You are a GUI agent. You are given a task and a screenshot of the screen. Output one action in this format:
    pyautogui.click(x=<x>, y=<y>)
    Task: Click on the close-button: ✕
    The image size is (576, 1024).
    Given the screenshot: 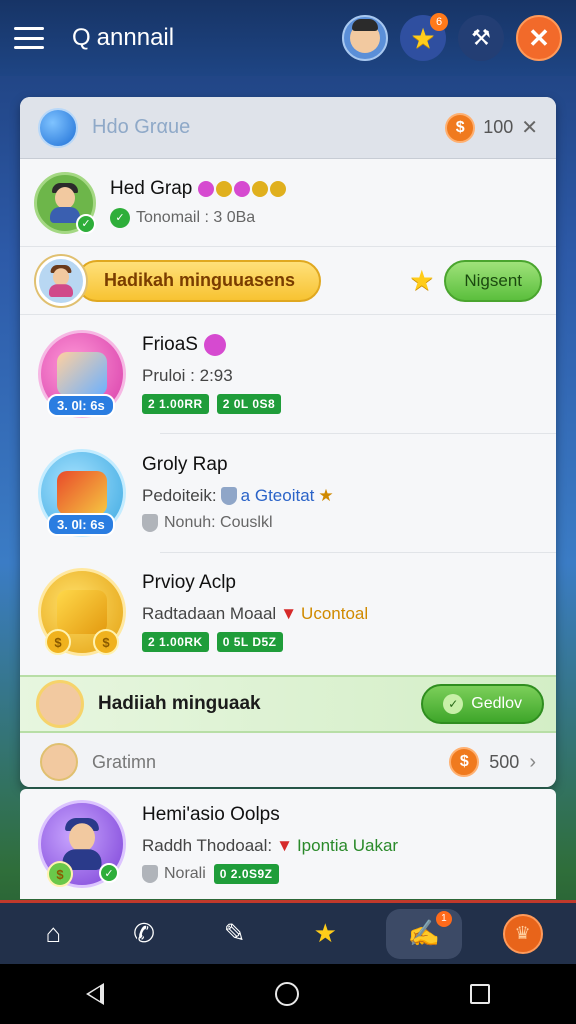 What is the action you would take?
    pyautogui.click(x=539, y=38)
    